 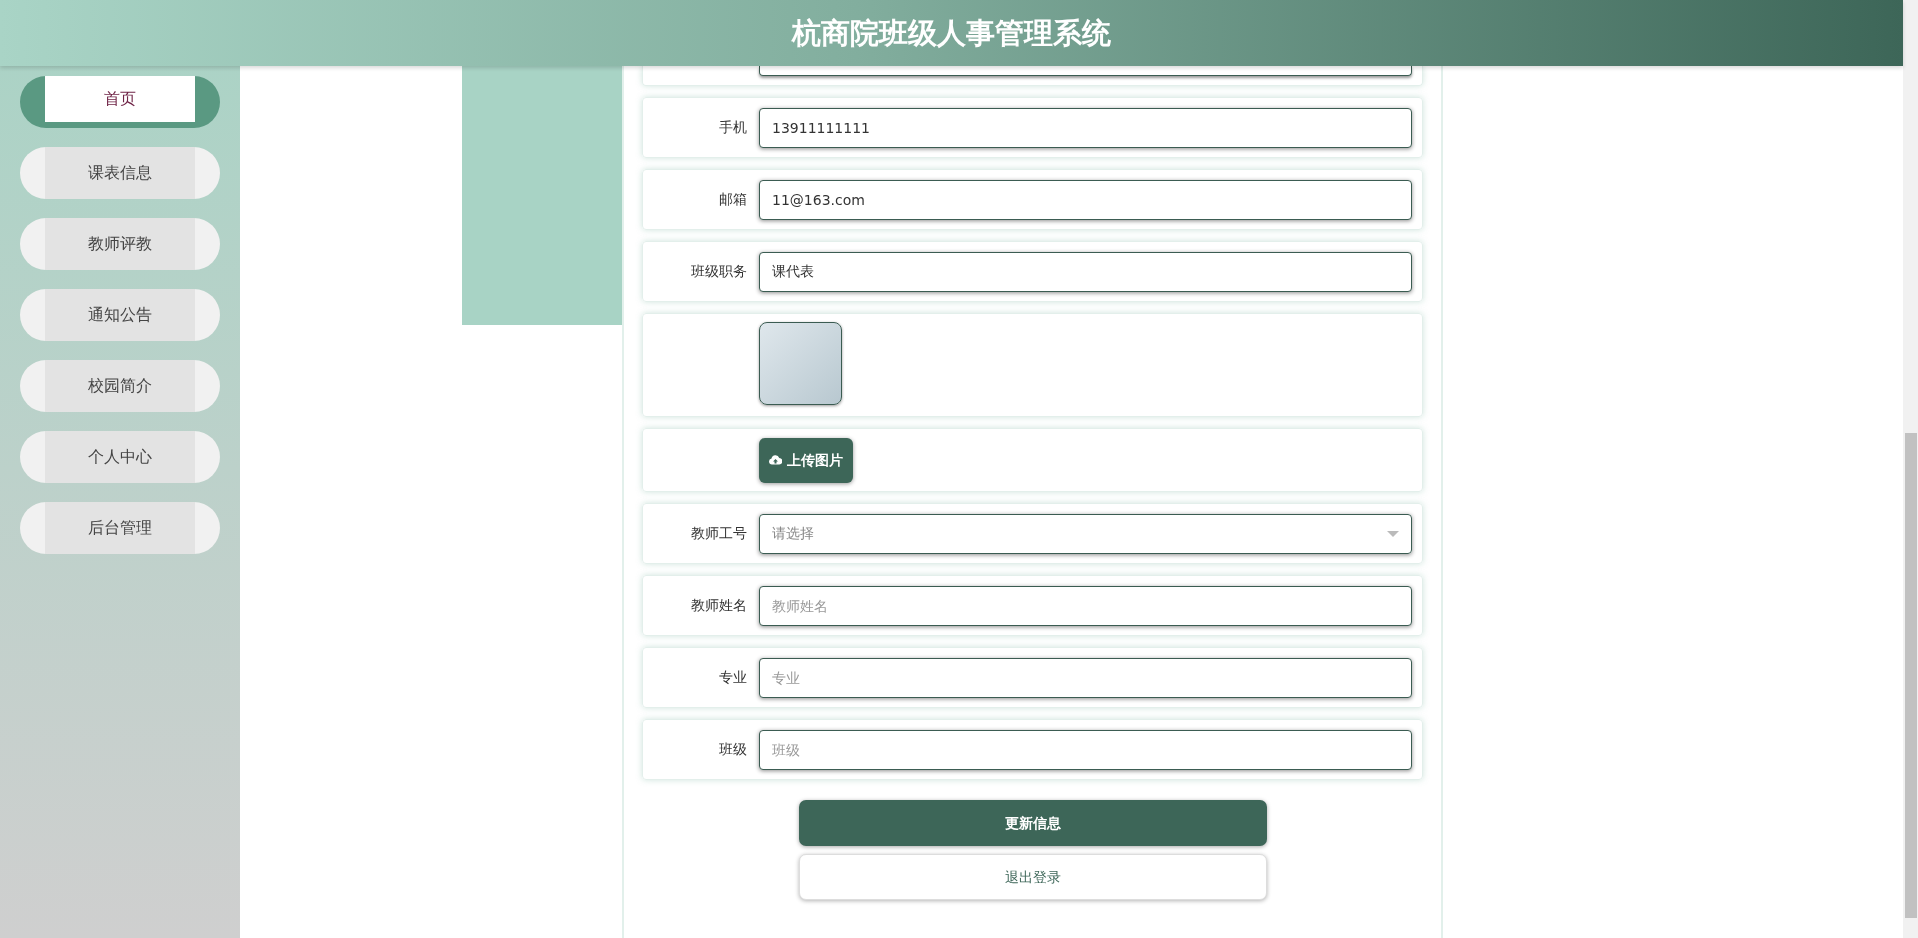 What do you see at coordinates (120, 102) in the screenshot?
I see `sidebar-item: 首页` at bounding box center [120, 102].